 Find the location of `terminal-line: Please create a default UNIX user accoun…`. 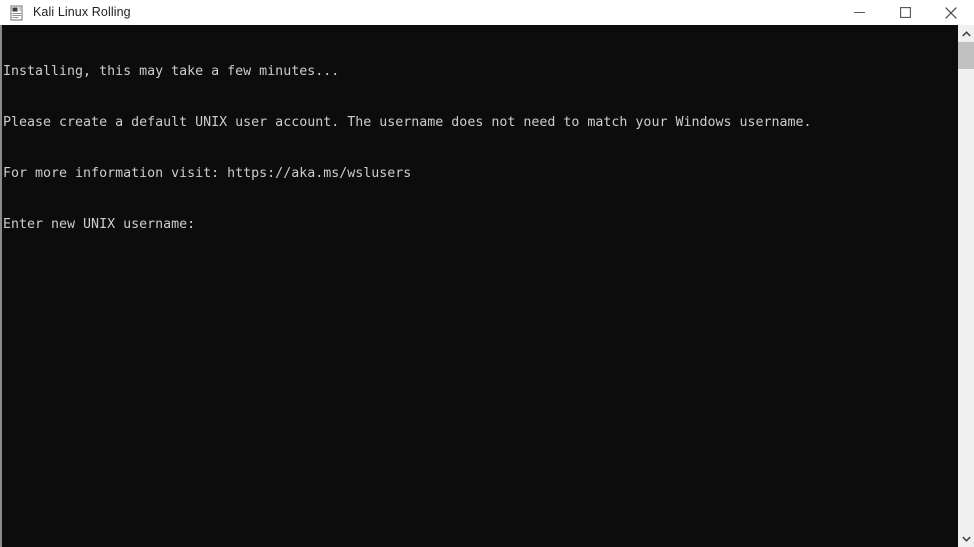

terminal-line: Please create a default UNIX user accoun… is located at coordinates (407, 122).